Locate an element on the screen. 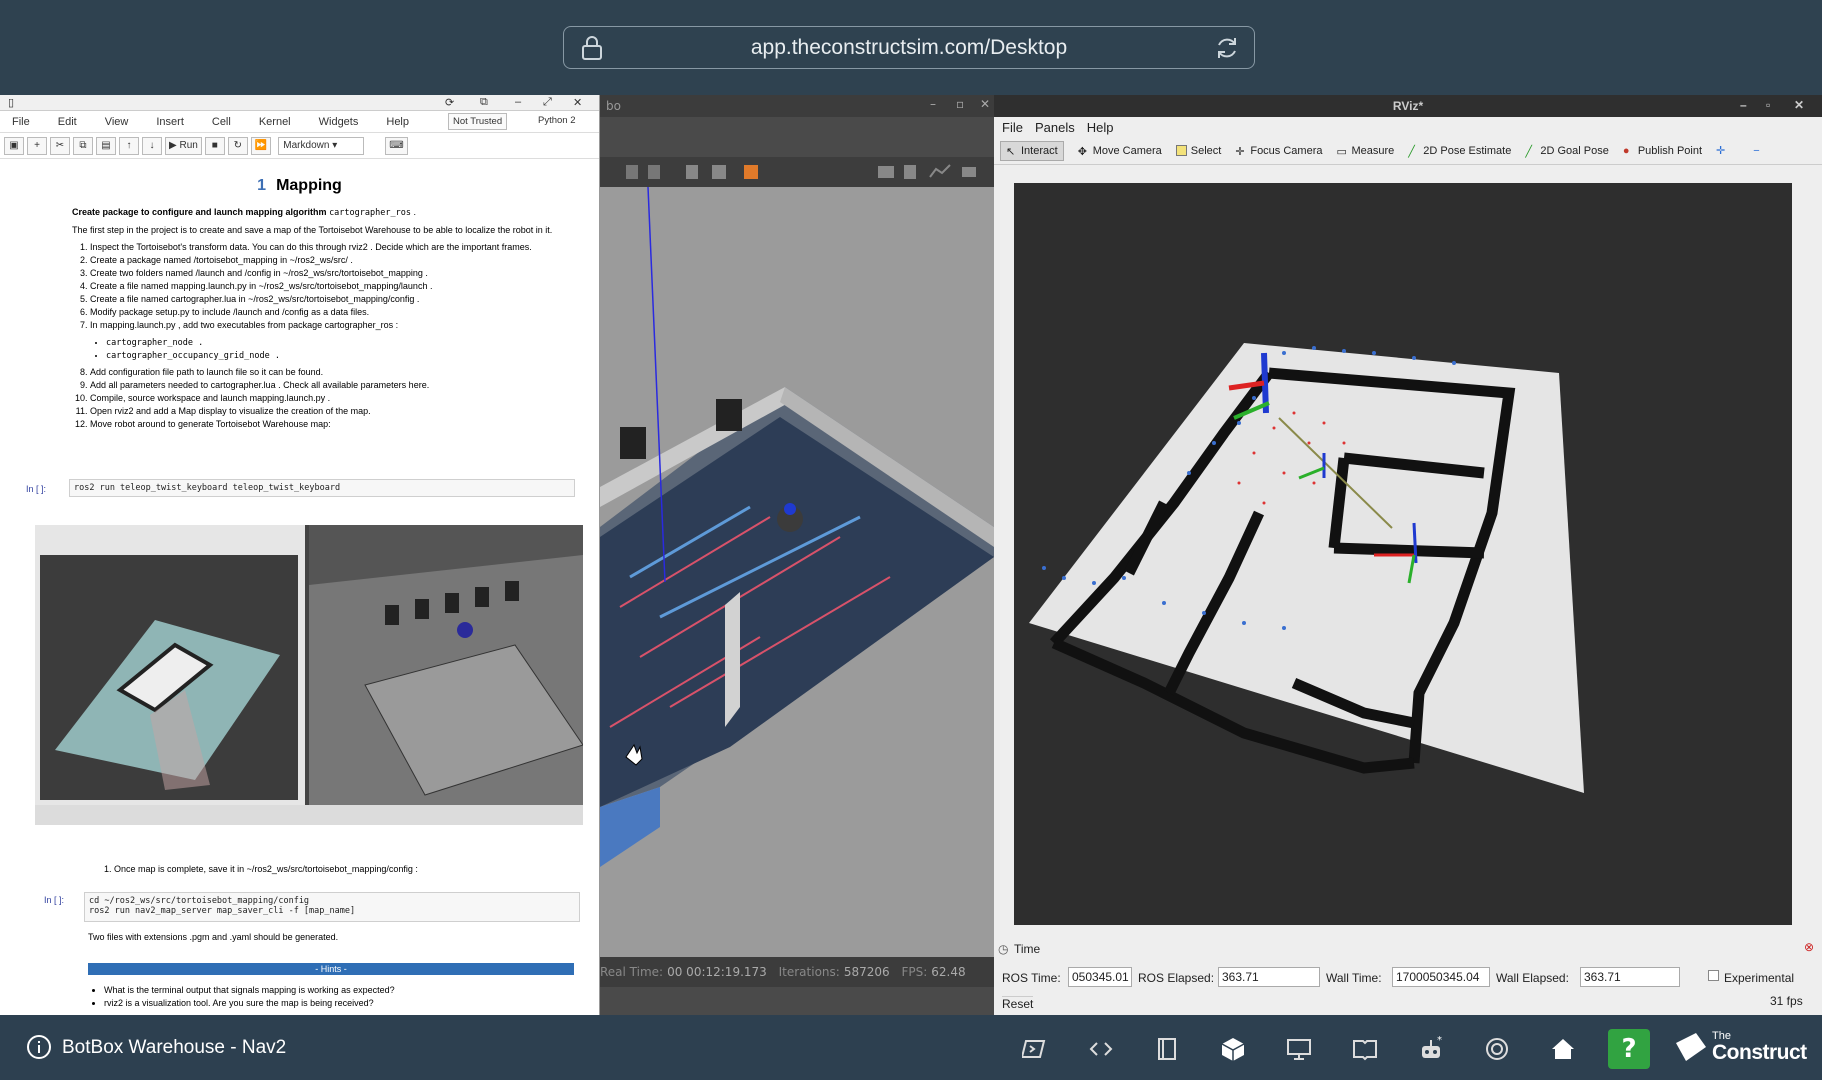 This screenshot has width=1822, height=1080. tool-2d-goal-pose: ╱ 2D Goal Pose is located at coordinates (1567, 151).